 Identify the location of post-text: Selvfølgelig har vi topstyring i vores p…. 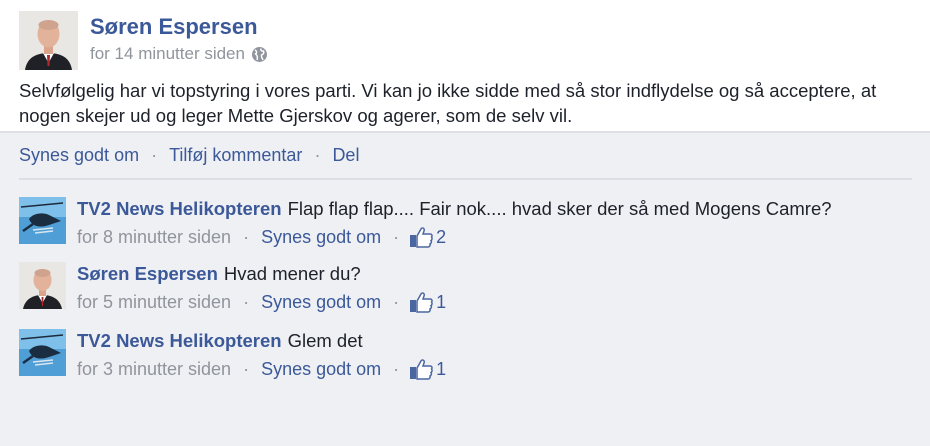
(448, 103).